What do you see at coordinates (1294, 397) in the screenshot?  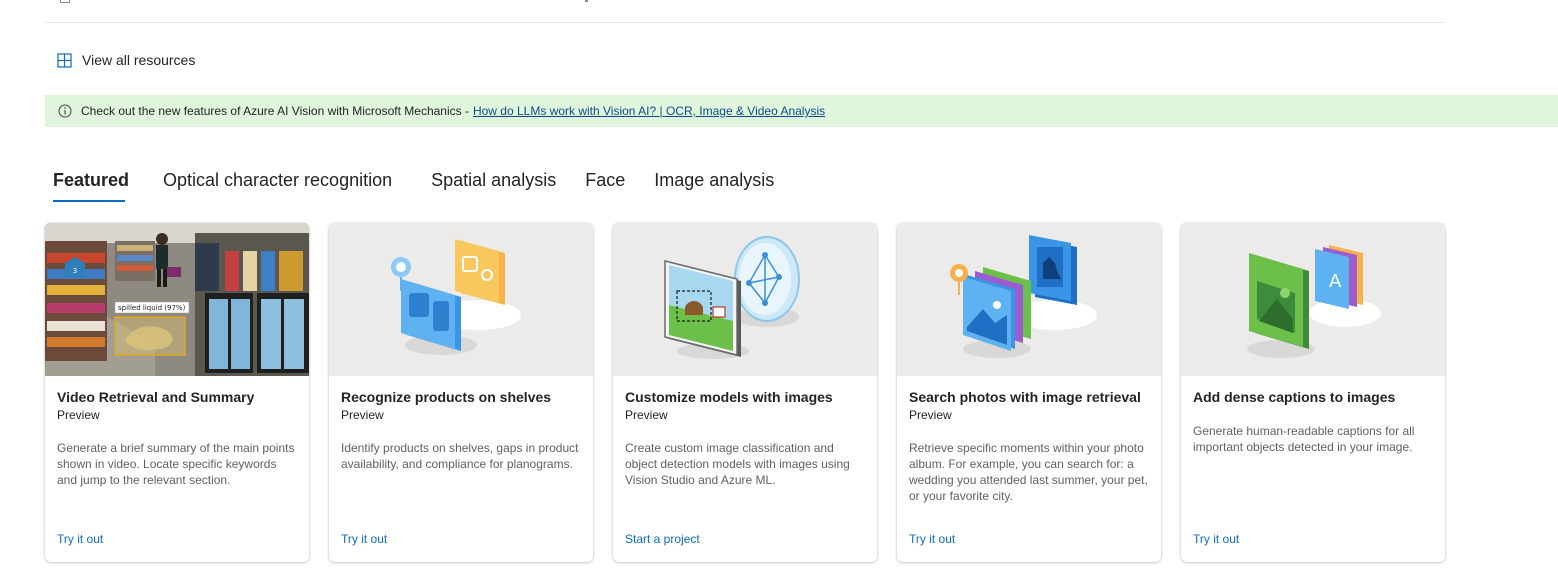 I see `card-title: Add dense captions to images` at bounding box center [1294, 397].